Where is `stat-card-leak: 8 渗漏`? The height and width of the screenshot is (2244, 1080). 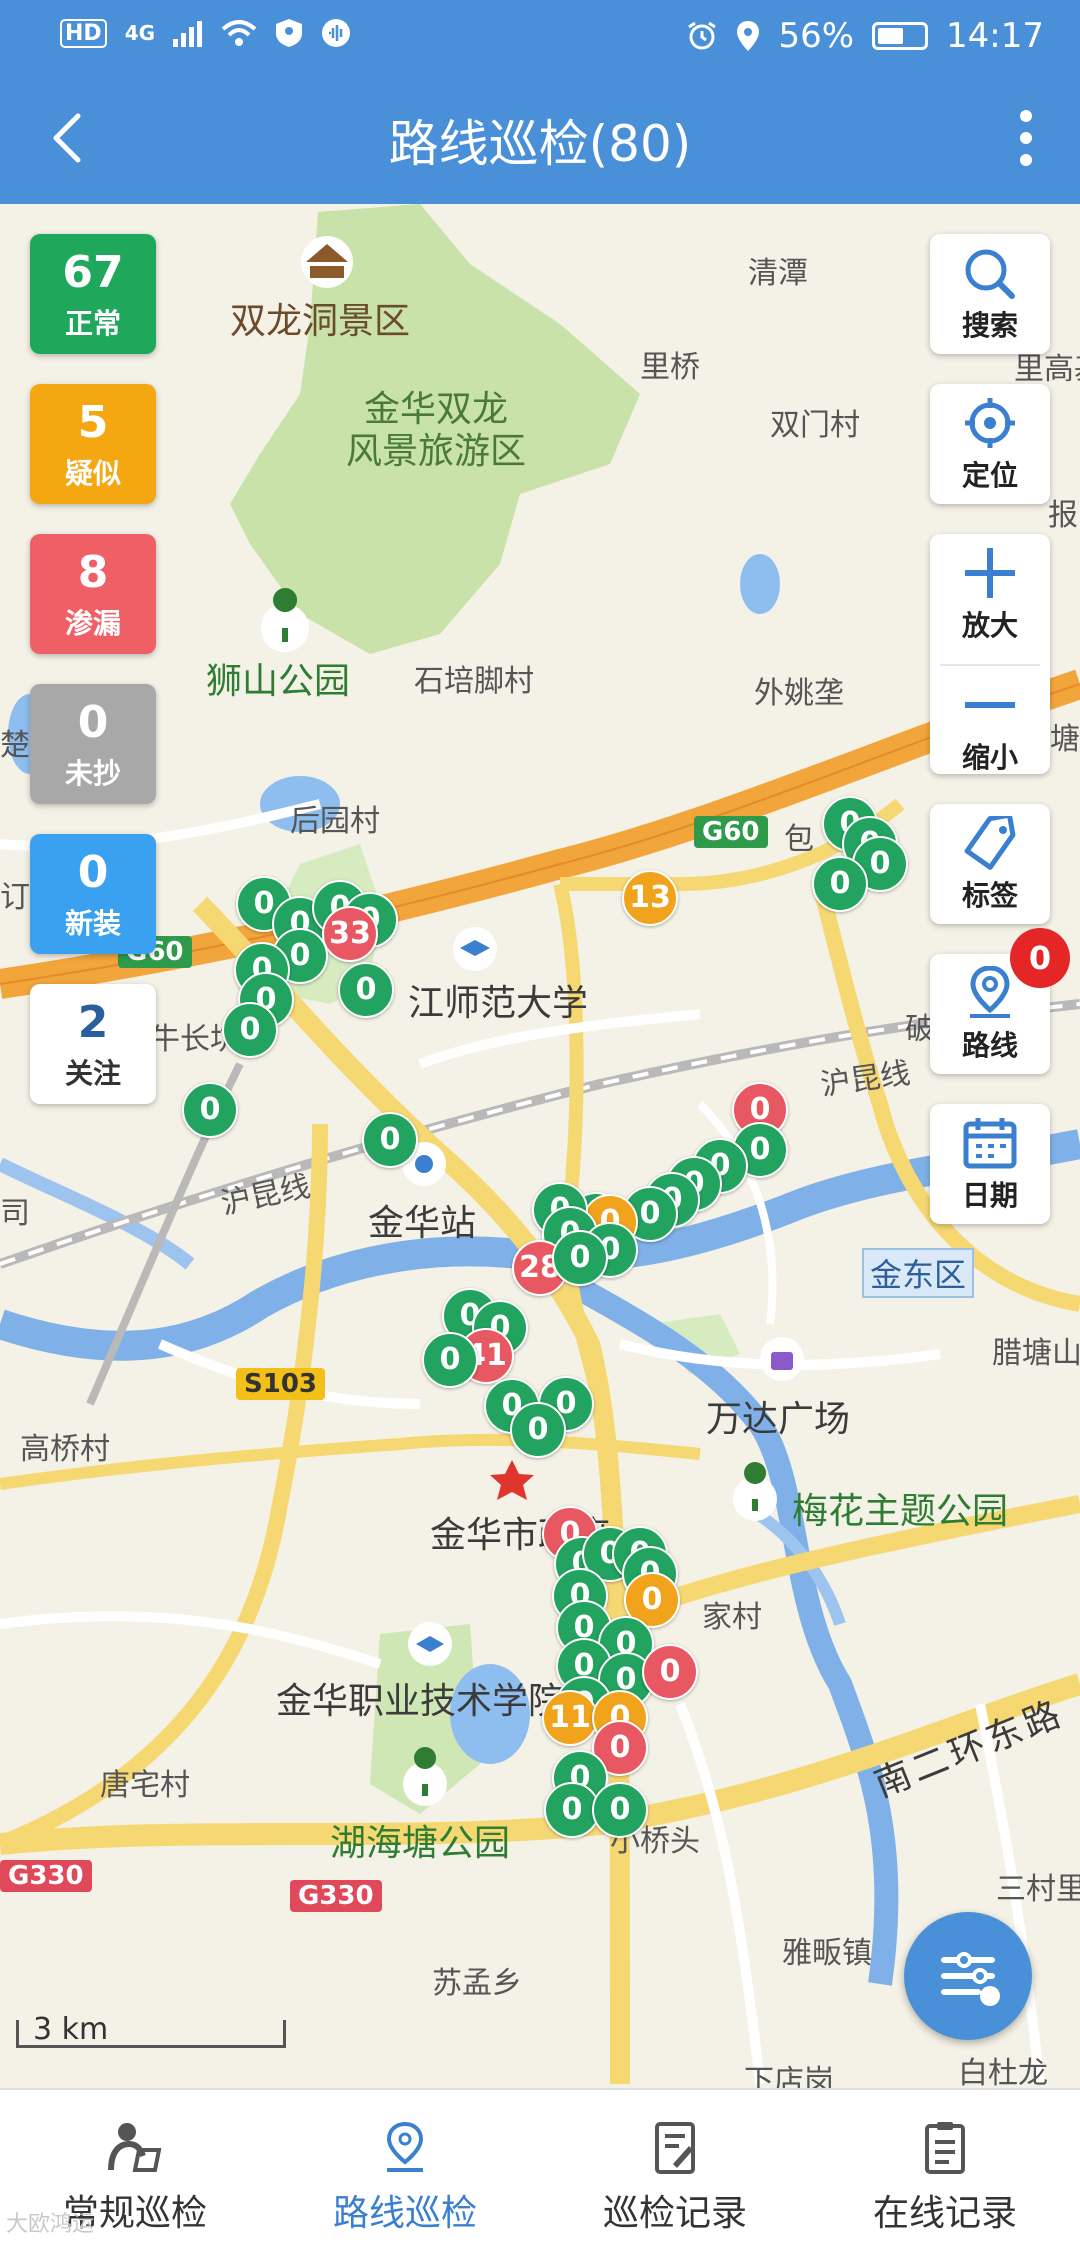 stat-card-leak: 8 渗漏 is located at coordinates (93, 594).